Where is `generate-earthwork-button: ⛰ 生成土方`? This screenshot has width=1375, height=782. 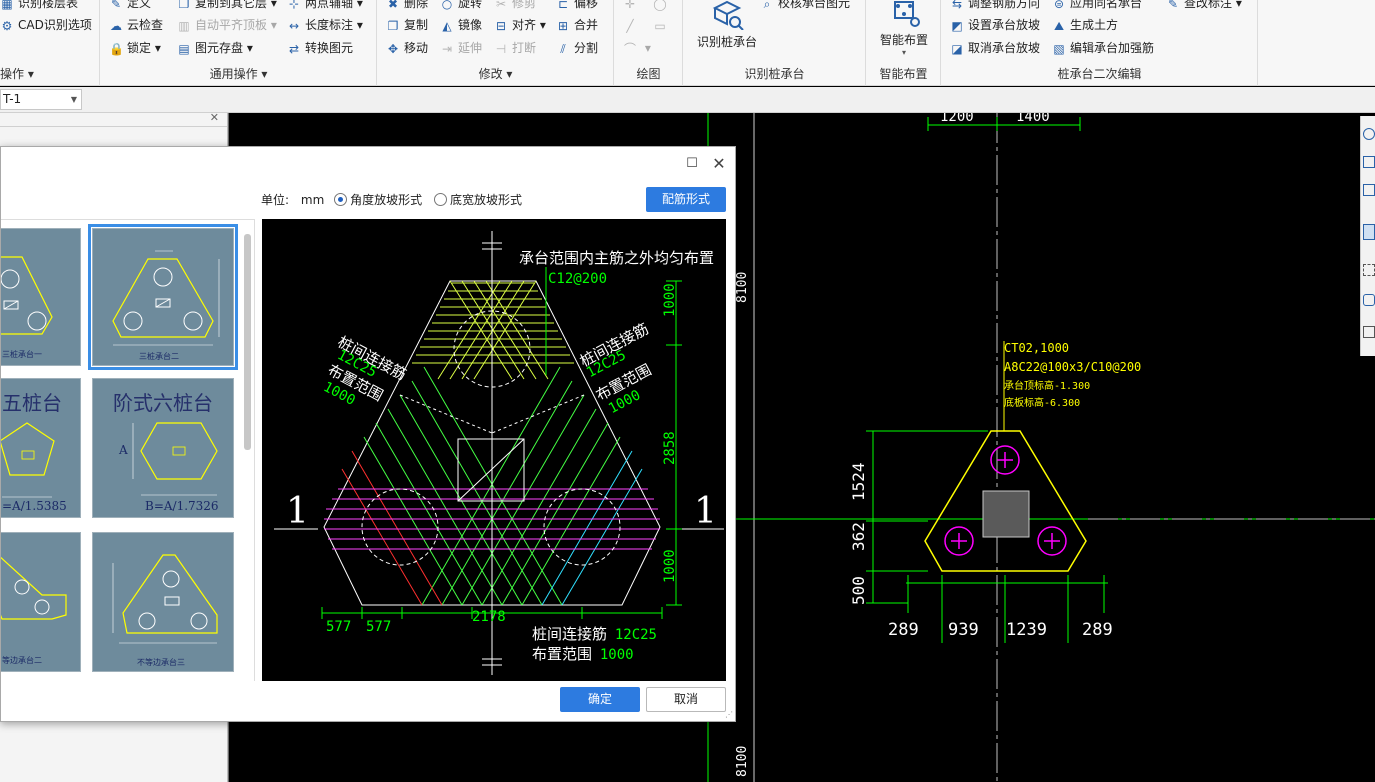 generate-earthwork-button: ⛰ 生成土方 is located at coordinates (1085, 25).